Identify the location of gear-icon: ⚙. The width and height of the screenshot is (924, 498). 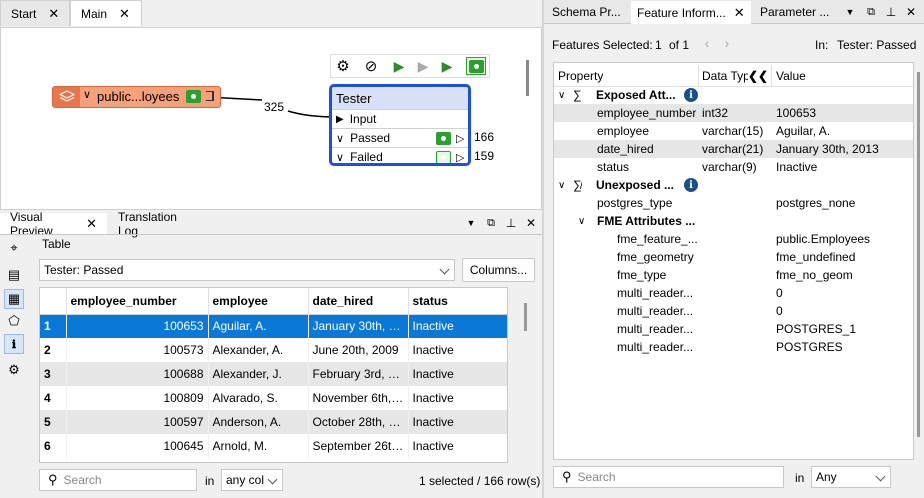
(343, 66).